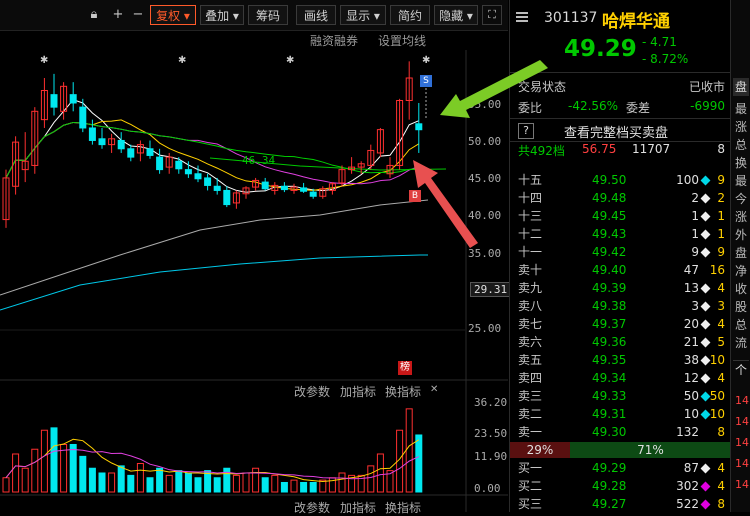 This screenshot has width=750, height=516. I want to click on rongzi-link: 融资融券, so click(334, 40).